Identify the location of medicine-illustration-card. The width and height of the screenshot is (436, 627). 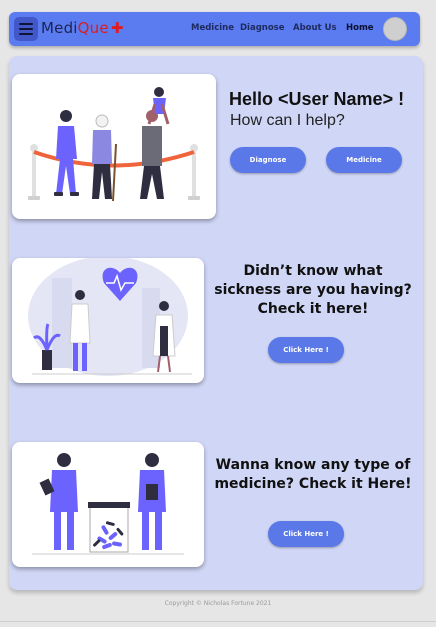
(108, 504).